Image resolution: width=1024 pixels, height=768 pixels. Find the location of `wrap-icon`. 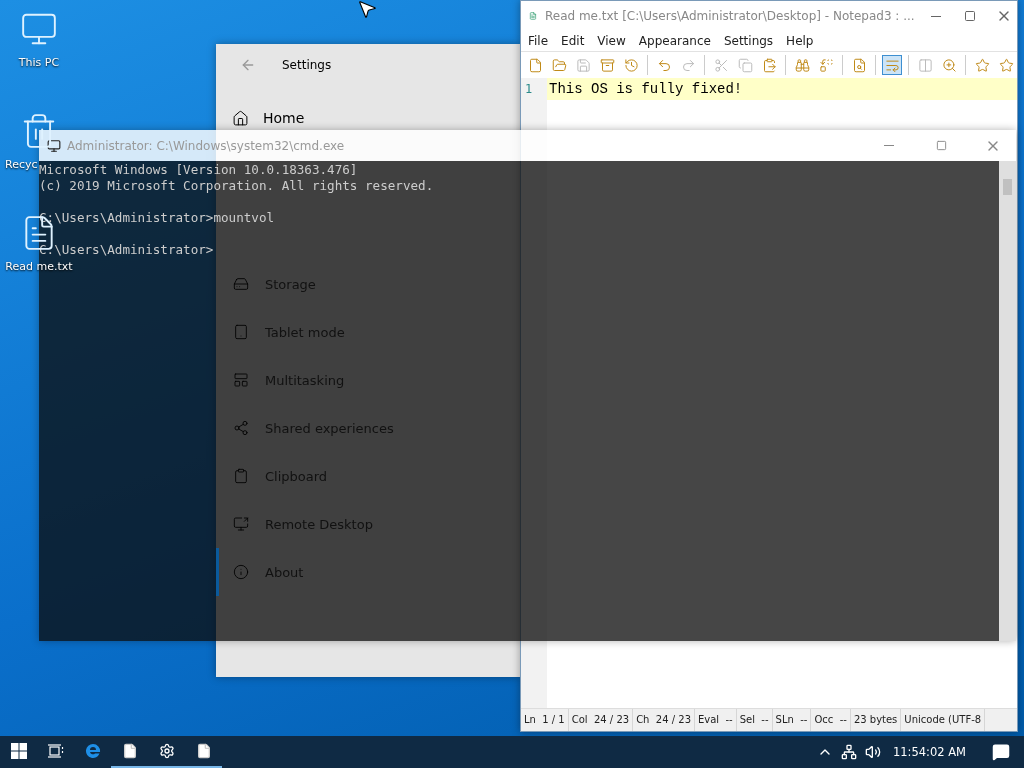

wrap-icon is located at coordinates (892, 65).